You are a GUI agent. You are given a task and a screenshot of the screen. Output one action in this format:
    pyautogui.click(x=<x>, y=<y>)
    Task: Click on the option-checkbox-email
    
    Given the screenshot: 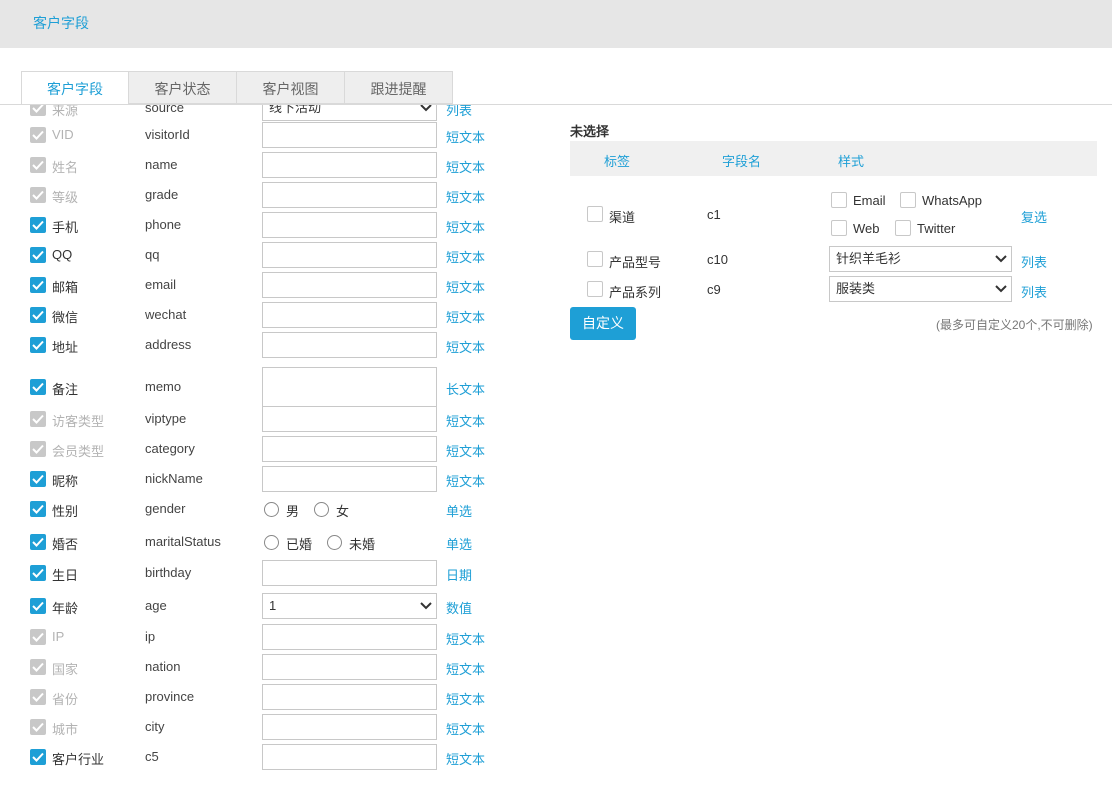 What is the action you would take?
    pyautogui.click(x=839, y=200)
    